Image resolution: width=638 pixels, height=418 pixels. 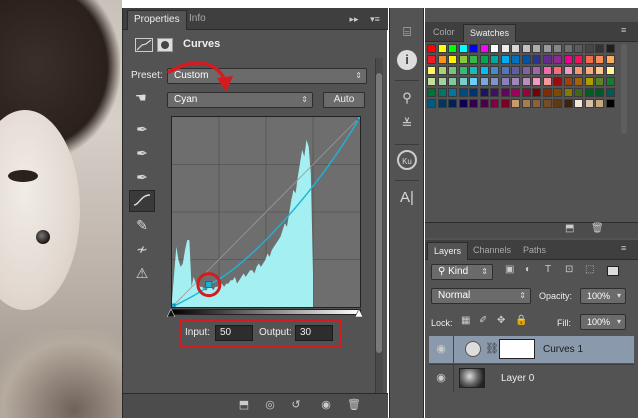 I want to click on chain-link-icon: ⛓, so click(x=492, y=348).